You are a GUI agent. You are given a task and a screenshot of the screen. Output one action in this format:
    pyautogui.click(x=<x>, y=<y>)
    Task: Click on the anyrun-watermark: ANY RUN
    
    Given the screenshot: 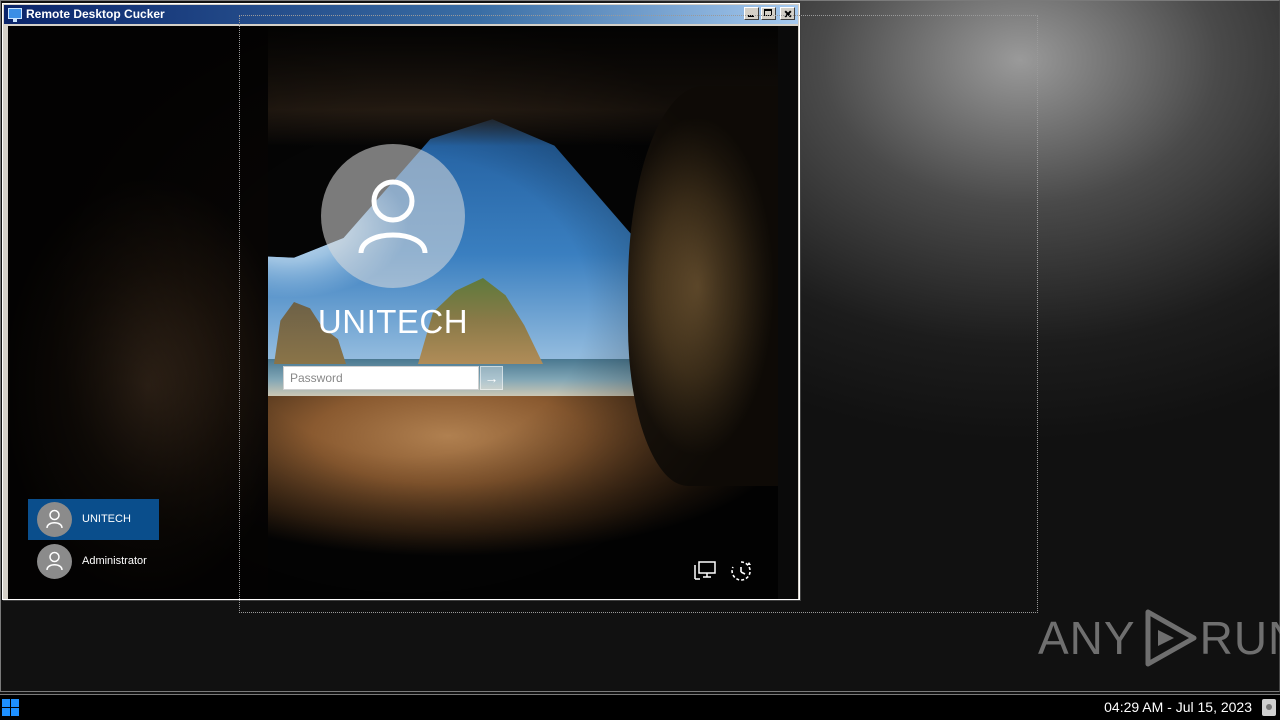 What is the action you would take?
    pyautogui.click(x=1159, y=638)
    